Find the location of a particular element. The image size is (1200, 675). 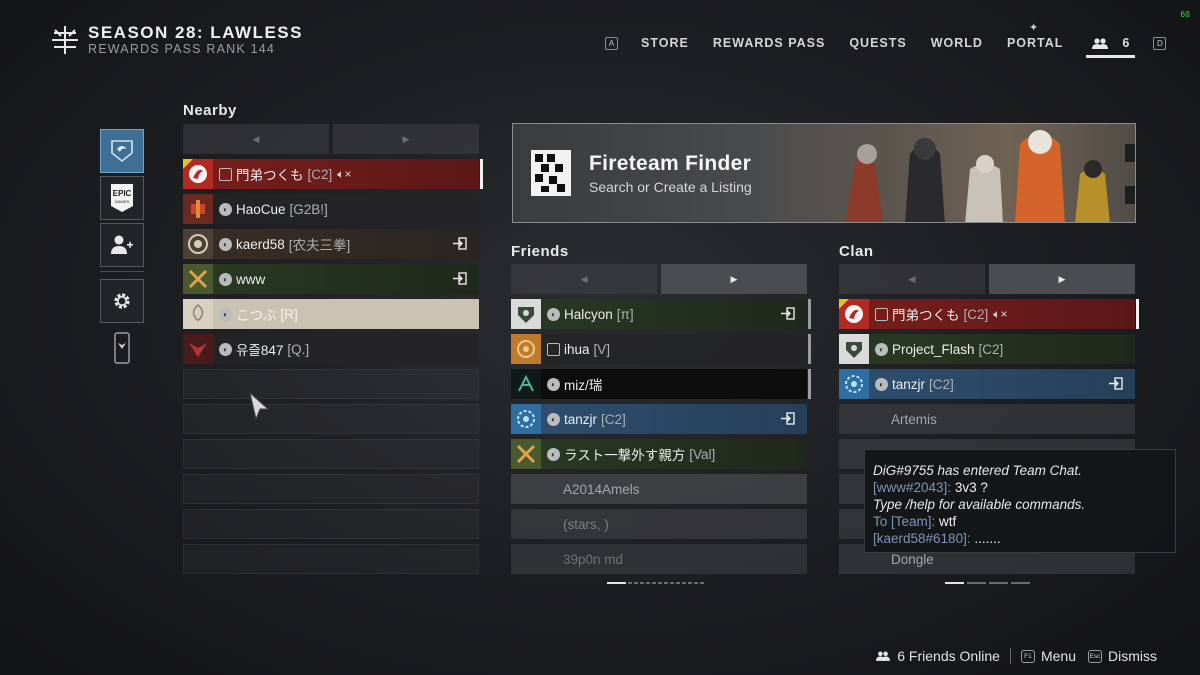

chat-message: [www#2043]: 3v3 ? is located at coordinates (1020, 487).